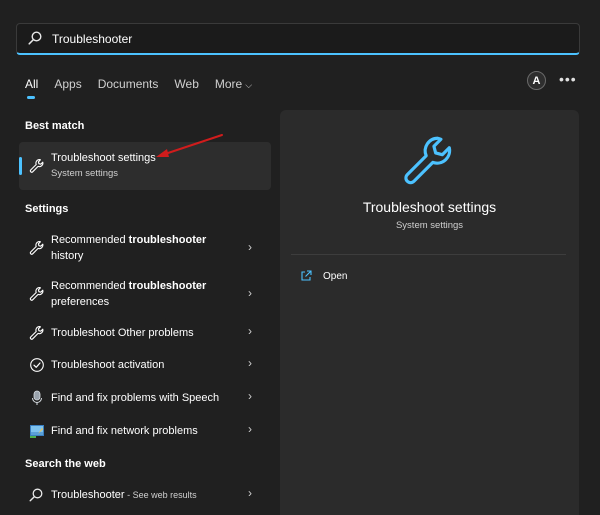  I want to click on setting-network: Find and fix network problems ›, so click(145, 431).